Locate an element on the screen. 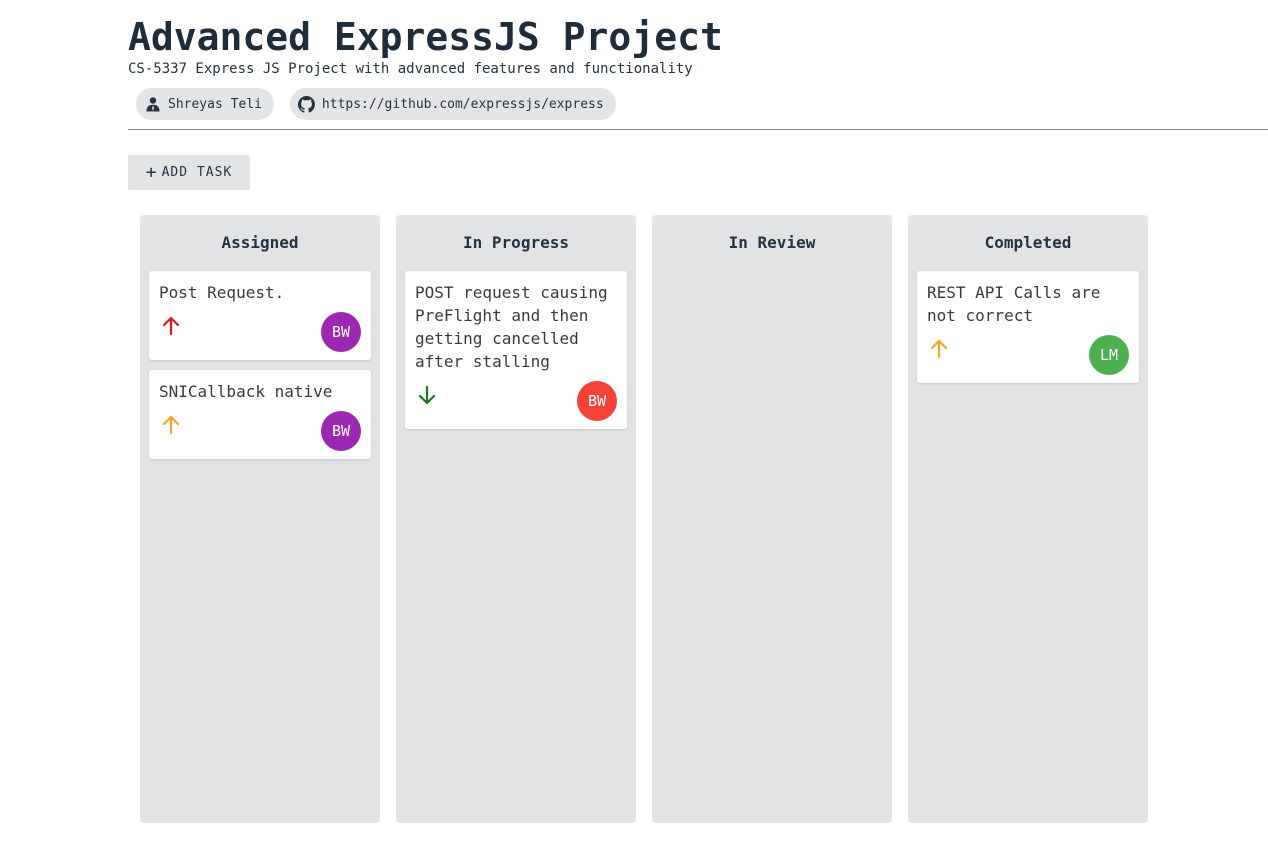 This screenshot has width=1268, height=848. column-title: In Progress is located at coordinates (516, 242).